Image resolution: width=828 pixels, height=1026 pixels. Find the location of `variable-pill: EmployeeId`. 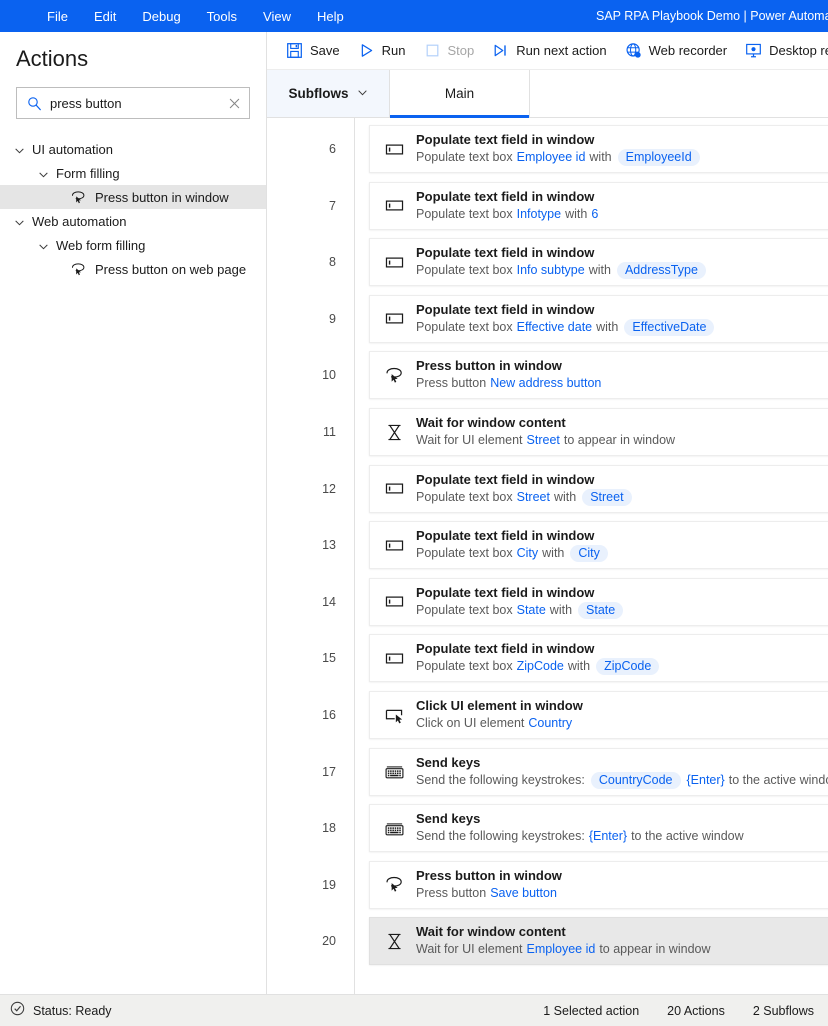

variable-pill: EmployeeId is located at coordinates (658, 157).